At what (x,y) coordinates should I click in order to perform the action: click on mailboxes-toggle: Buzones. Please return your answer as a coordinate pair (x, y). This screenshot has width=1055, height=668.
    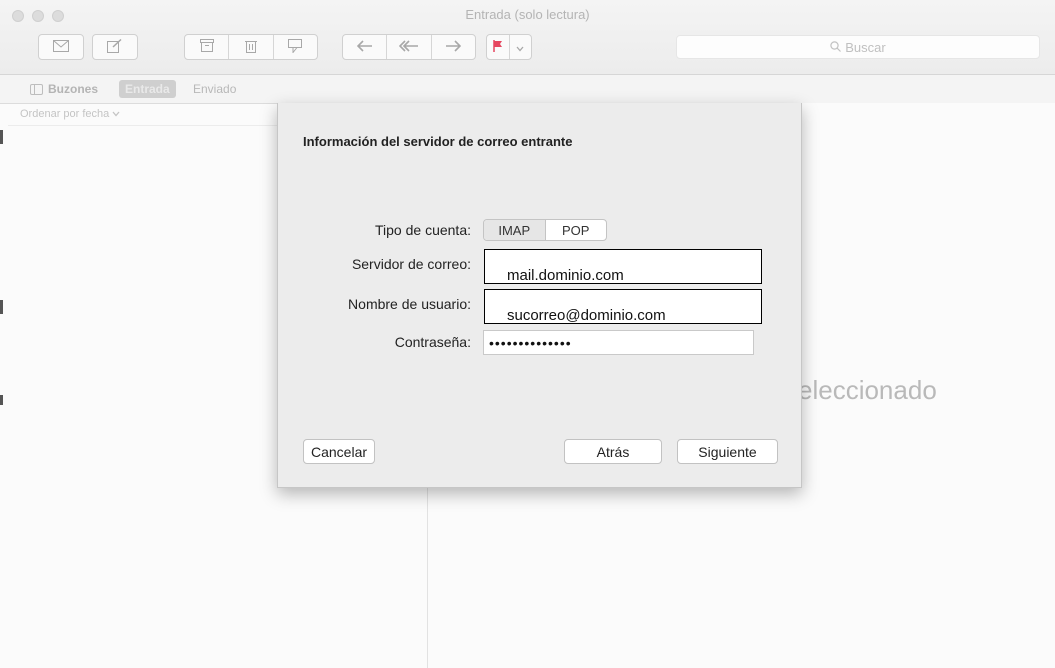
    Looking at the image, I should click on (64, 89).